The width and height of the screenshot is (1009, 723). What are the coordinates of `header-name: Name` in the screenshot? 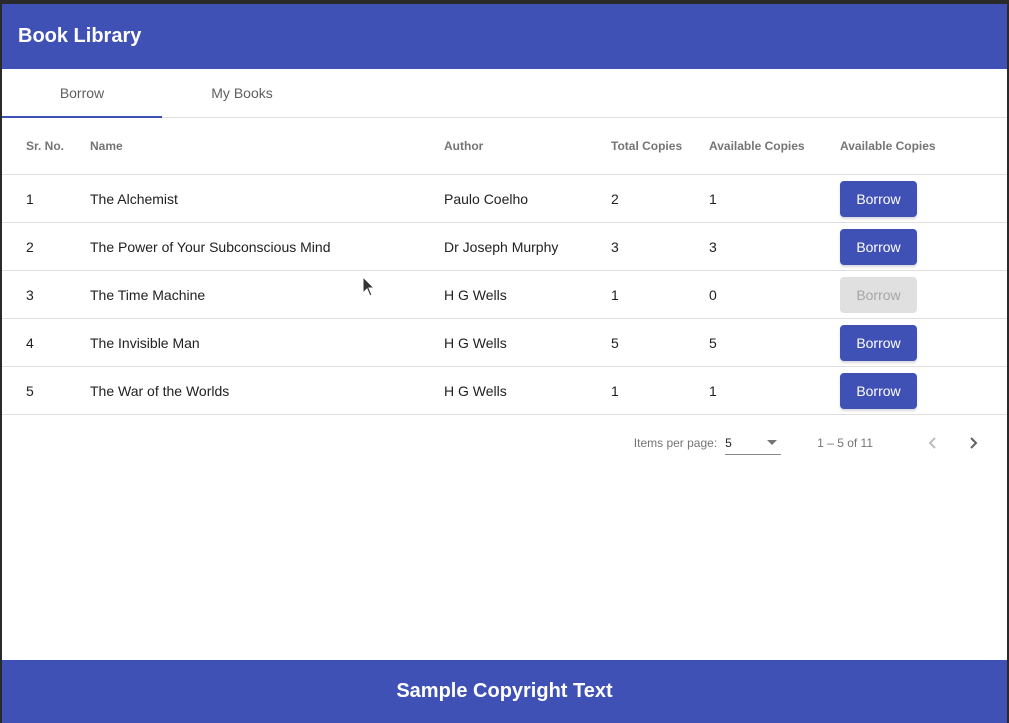 It's located at (267, 146).